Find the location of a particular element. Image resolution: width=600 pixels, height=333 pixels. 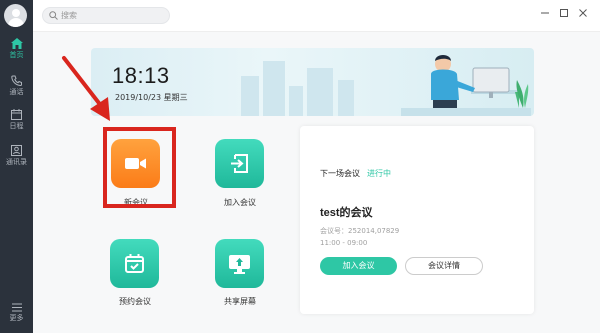

sidebar-item-label: 更多 is located at coordinates (16, 318).